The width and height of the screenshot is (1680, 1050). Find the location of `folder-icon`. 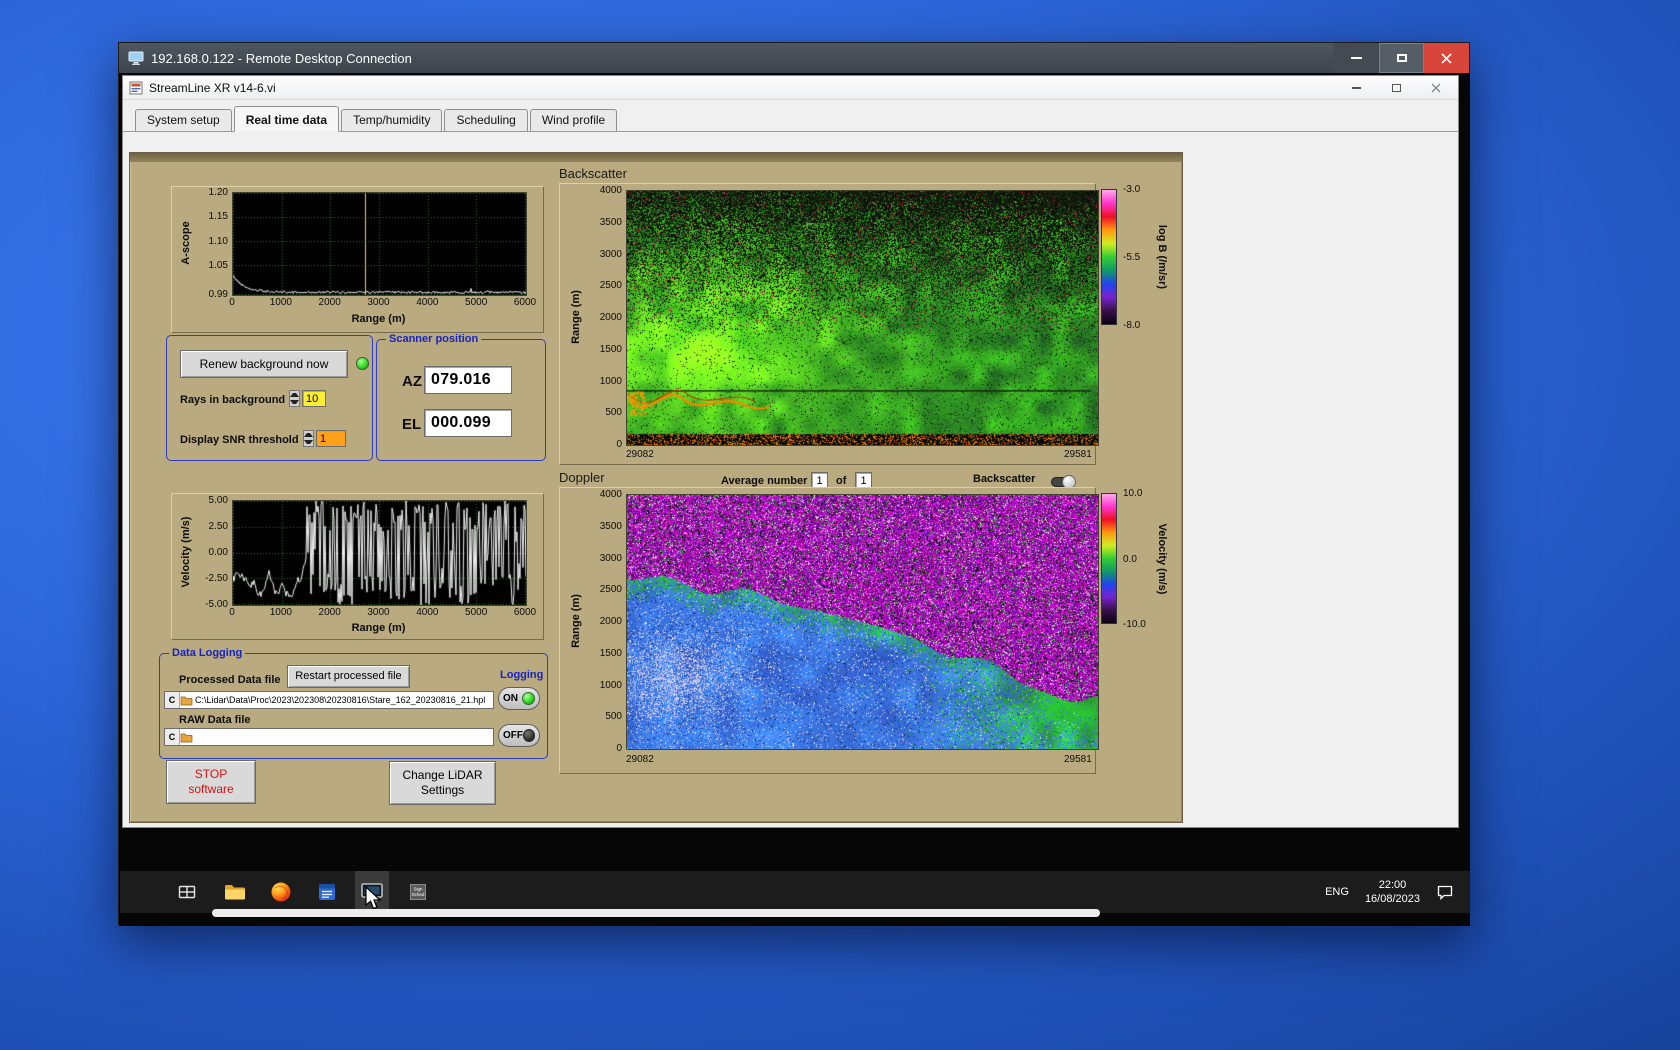

folder-icon is located at coordinates (186, 738).